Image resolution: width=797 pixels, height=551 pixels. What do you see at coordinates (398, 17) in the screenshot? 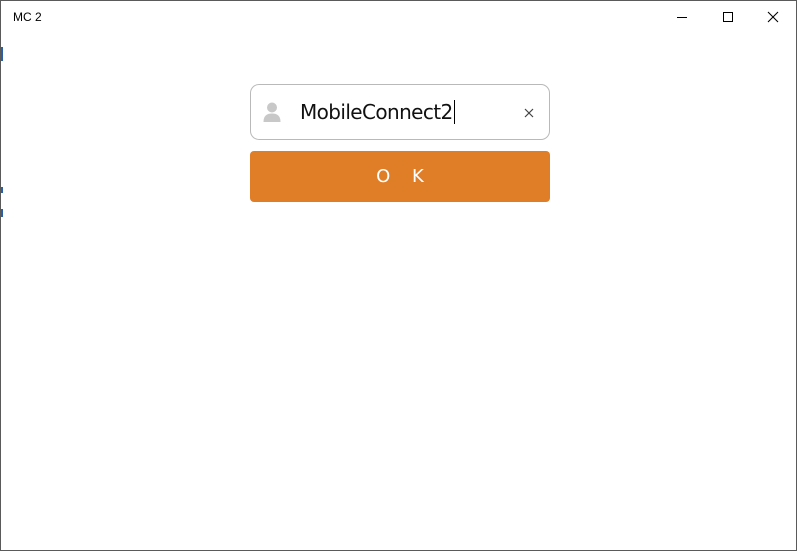
I see `title-bar: MC 2` at bounding box center [398, 17].